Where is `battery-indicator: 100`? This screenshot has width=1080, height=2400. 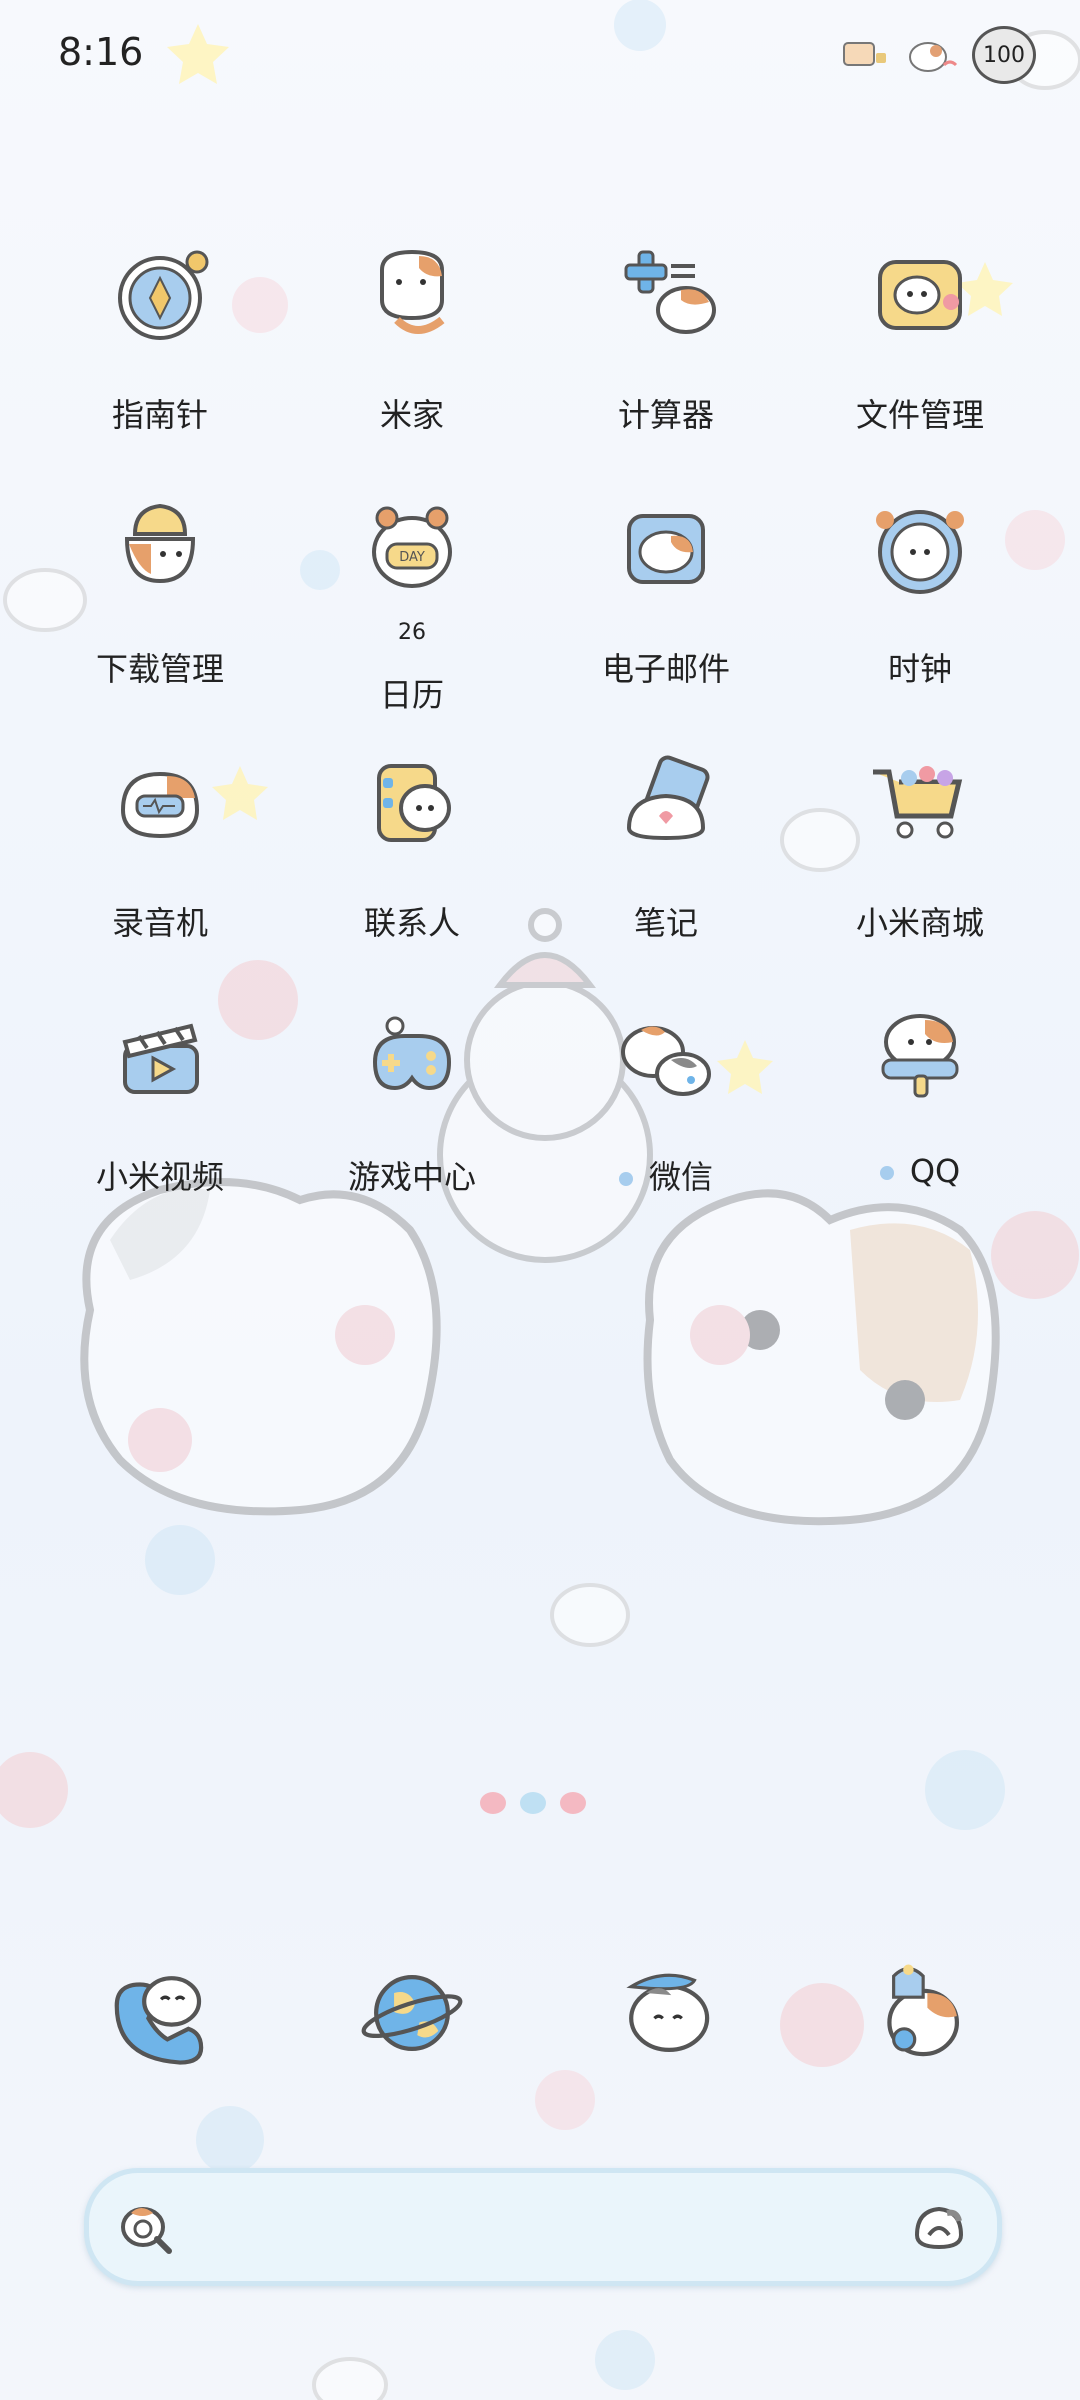 battery-indicator: 100 is located at coordinates (1004, 55).